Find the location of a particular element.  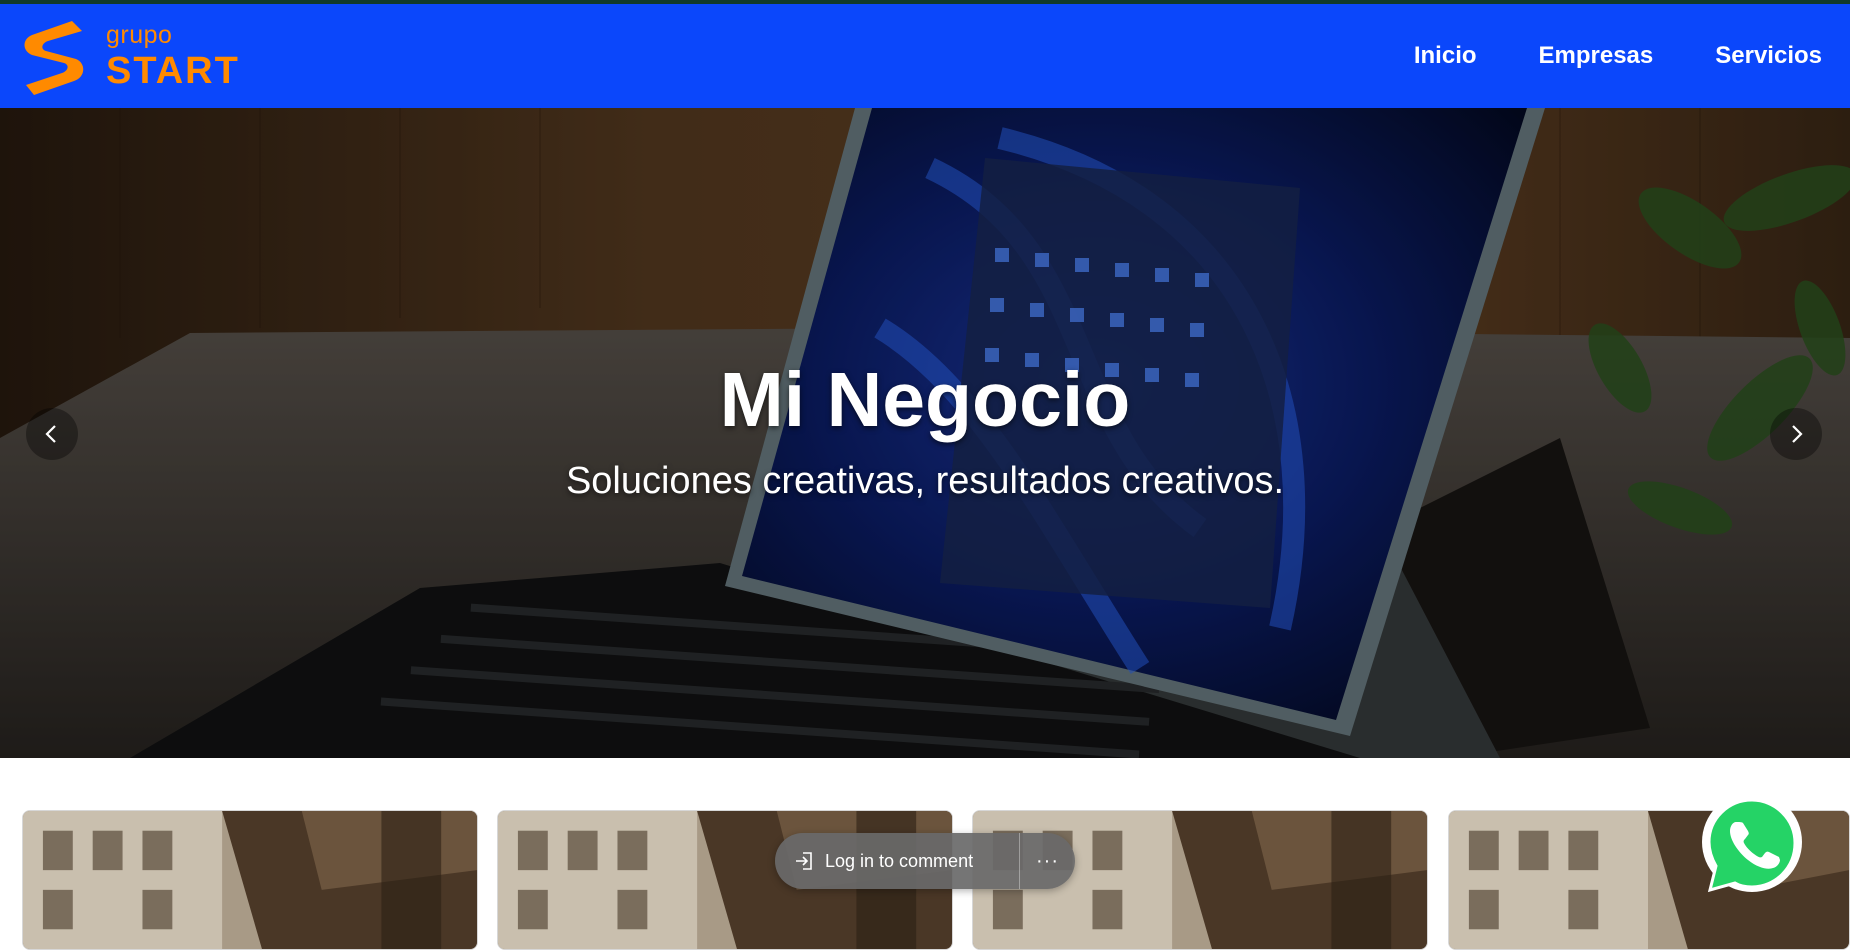

carousel-next-button is located at coordinates (1796, 434).